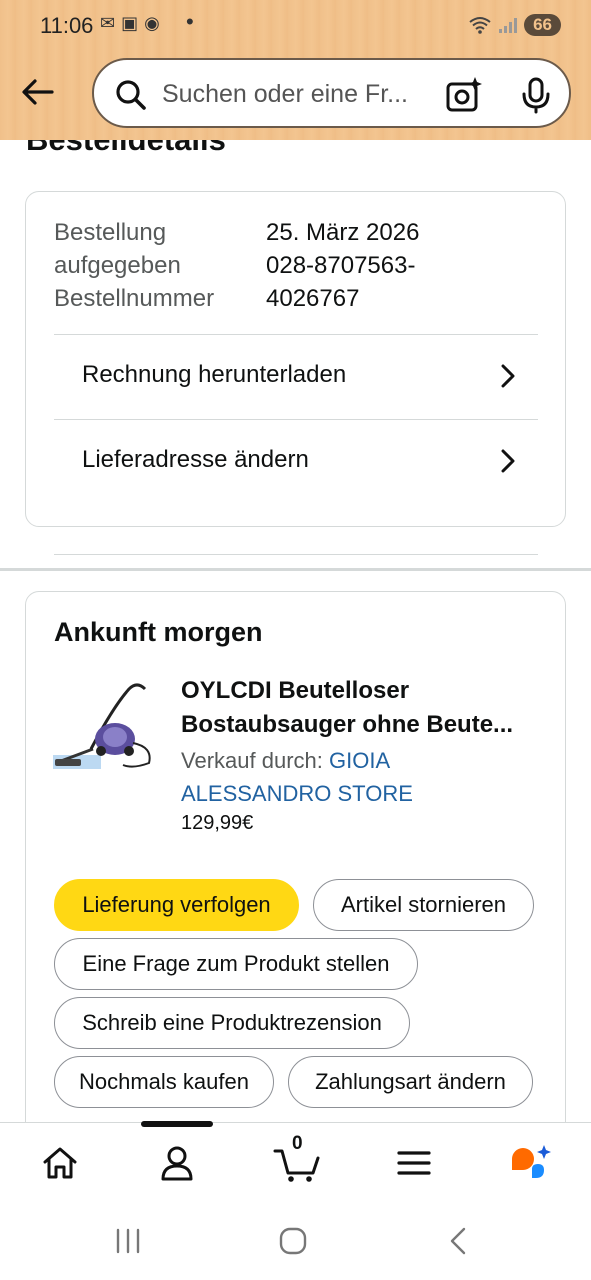 The height and width of the screenshot is (1280, 591). I want to click on order-date-label-2: aufgegeben, so click(117, 265).